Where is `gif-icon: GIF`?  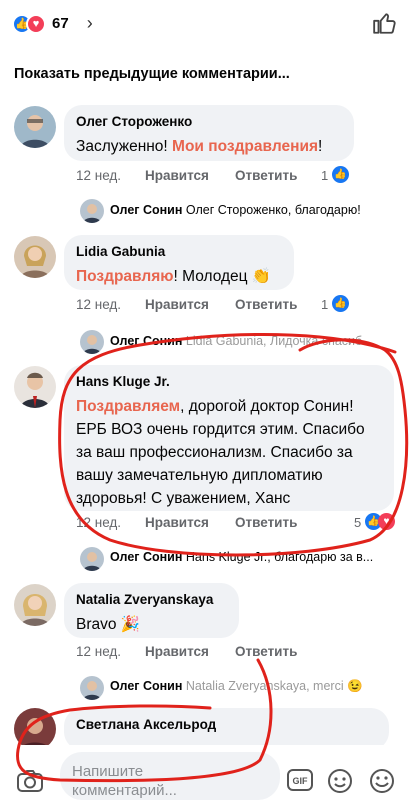 gif-icon: GIF is located at coordinates (300, 780).